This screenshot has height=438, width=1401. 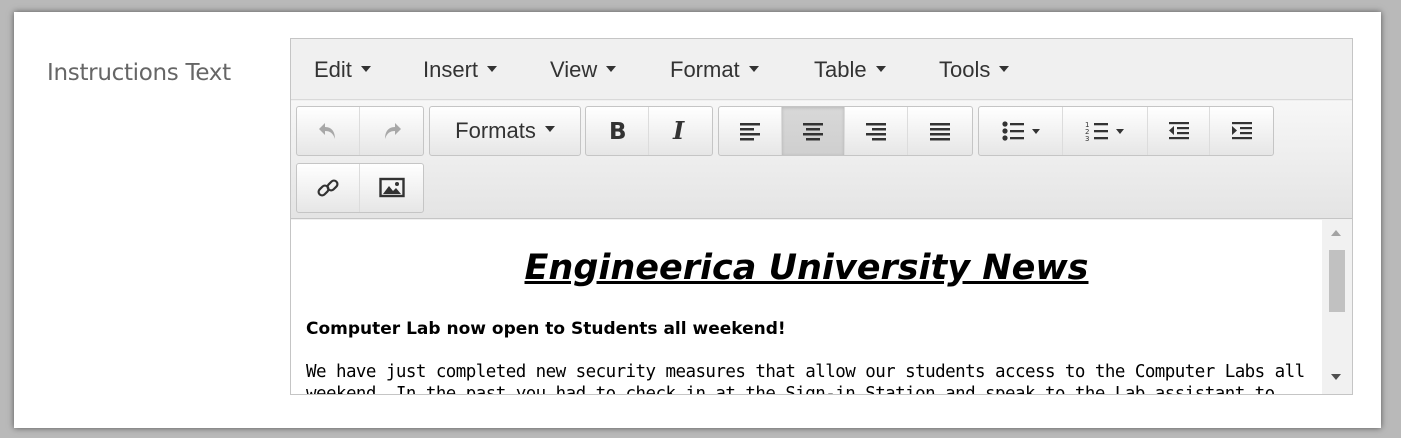 I want to click on italic-icon: I, so click(x=678, y=131).